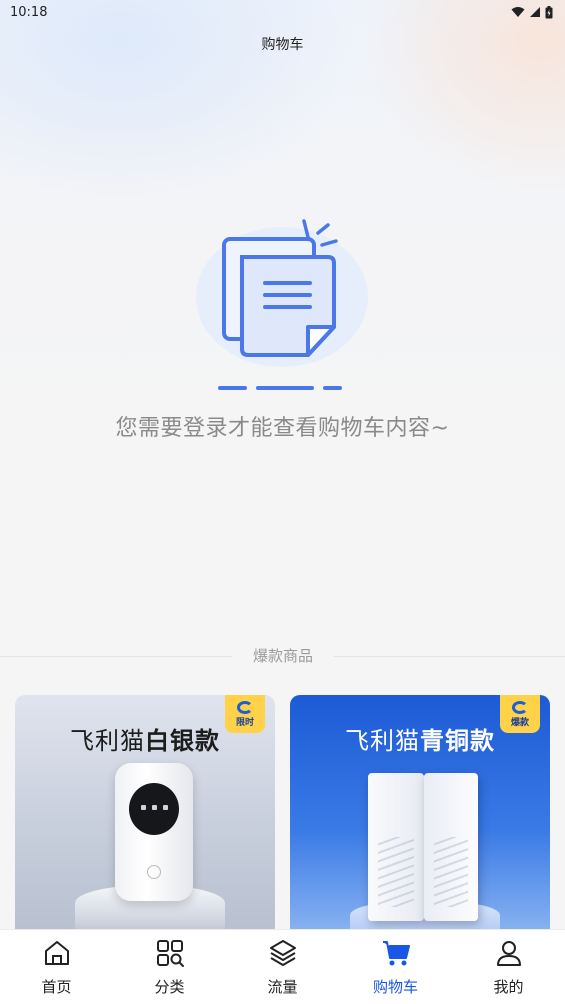  What do you see at coordinates (282, 953) in the screenshot?
I see `layers-icon` at bounding box center [282, 953].